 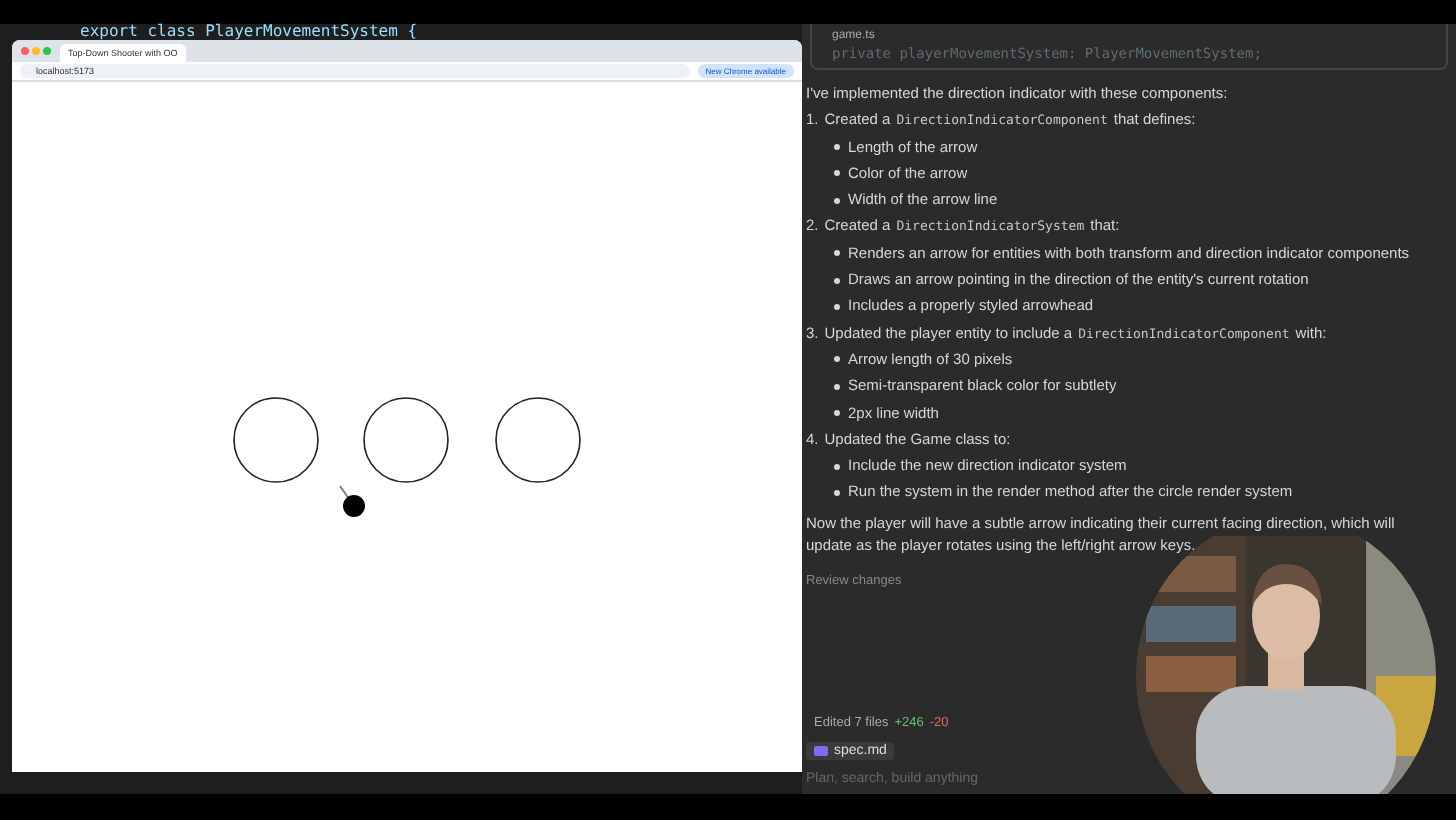 What do you see at coordinates (821, 751) in the screenshot?
I see `file-icon` at bounding box center [821, 751].